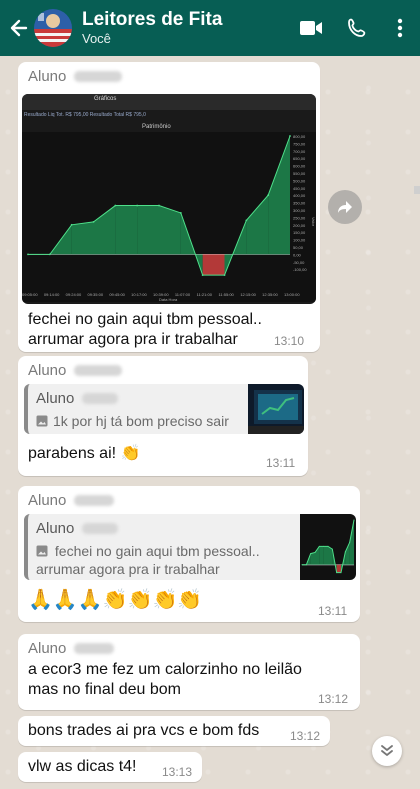  Describe the element at coordinates (177, 772) in the screenshot. I see `message-time: 13:13` at that location.